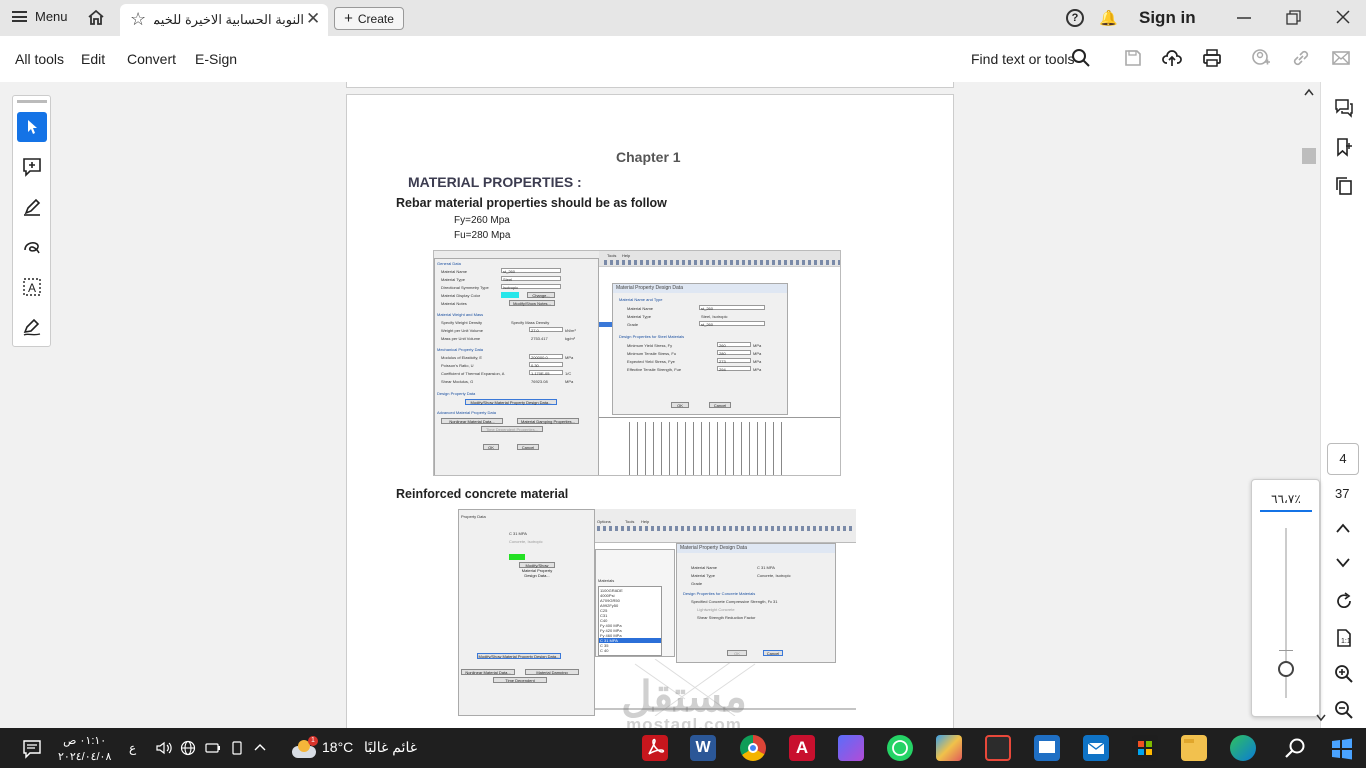  Describe the element at coordinates (32, 327) in the screenshot. I see `sign-tool` at that location.